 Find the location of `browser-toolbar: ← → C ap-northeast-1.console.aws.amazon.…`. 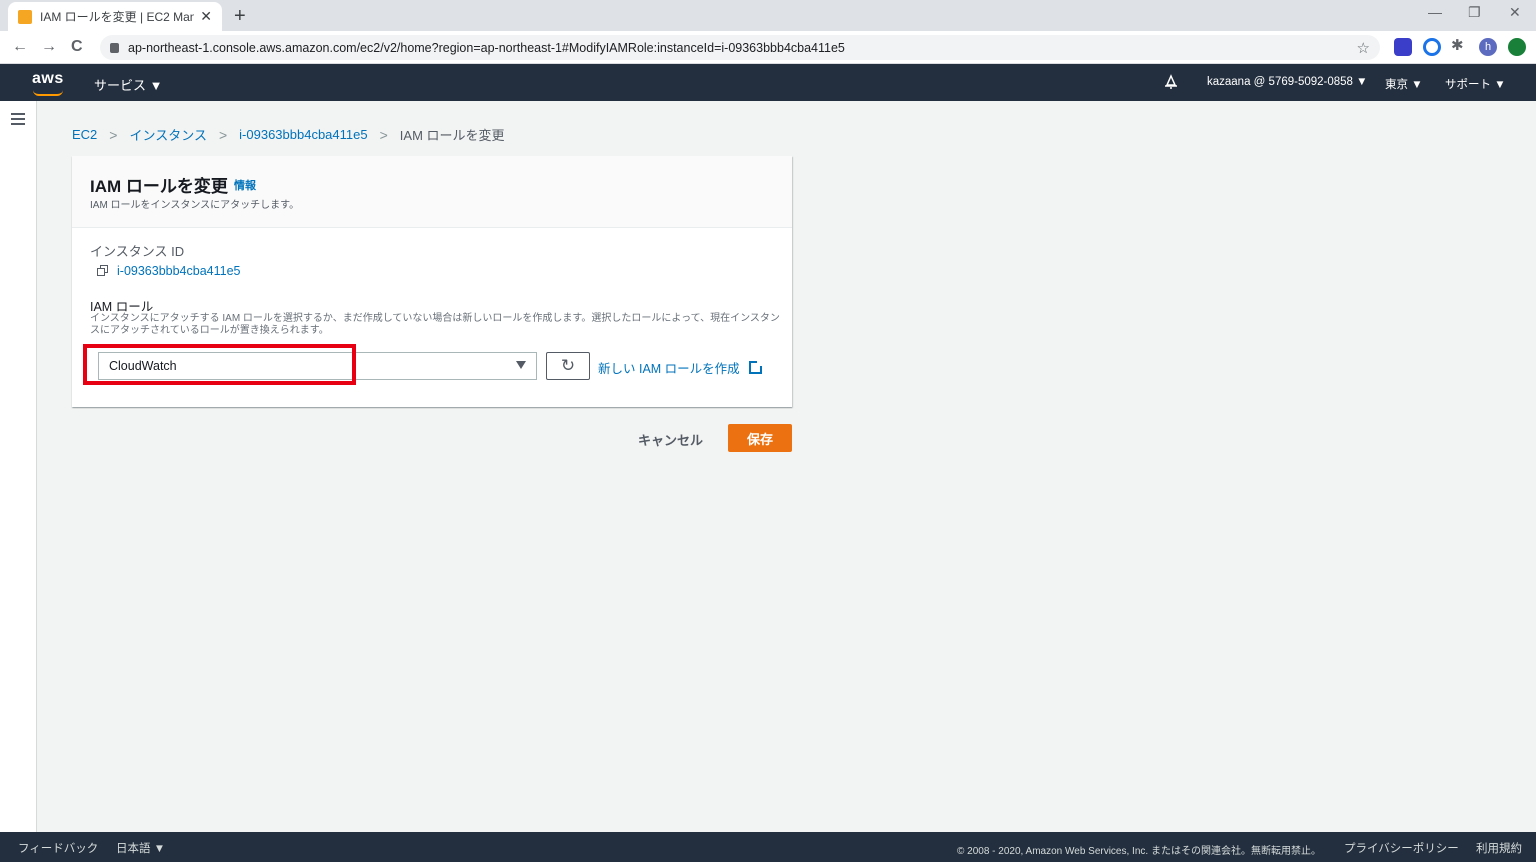

browser-toolbar: ← → C ap-northeast-1.console.aws.amazon.… is located at coordinates (768, 47).